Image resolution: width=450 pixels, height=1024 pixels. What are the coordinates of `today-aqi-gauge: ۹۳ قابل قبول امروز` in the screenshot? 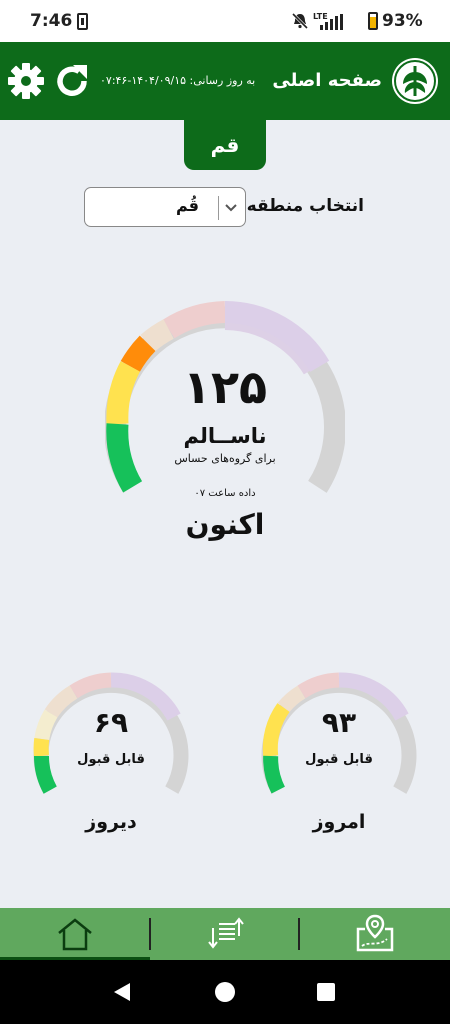 It's located at (339, 755).